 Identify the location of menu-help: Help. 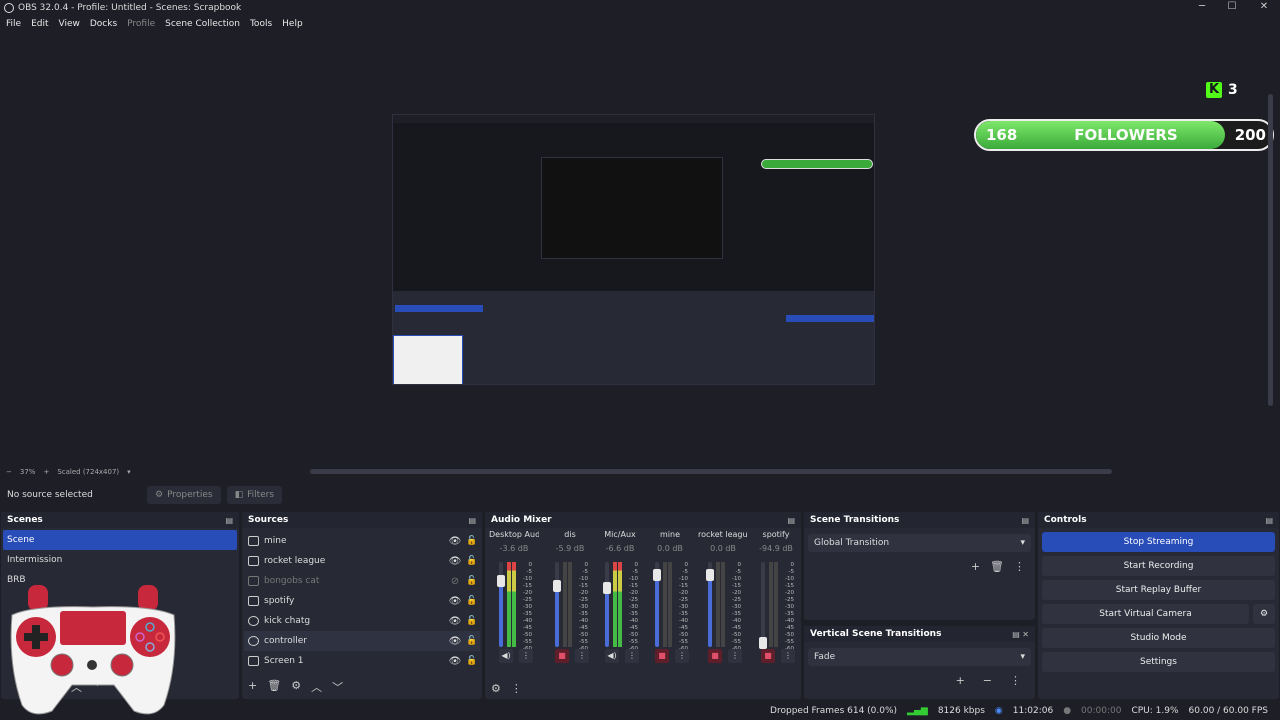
(292, 24).